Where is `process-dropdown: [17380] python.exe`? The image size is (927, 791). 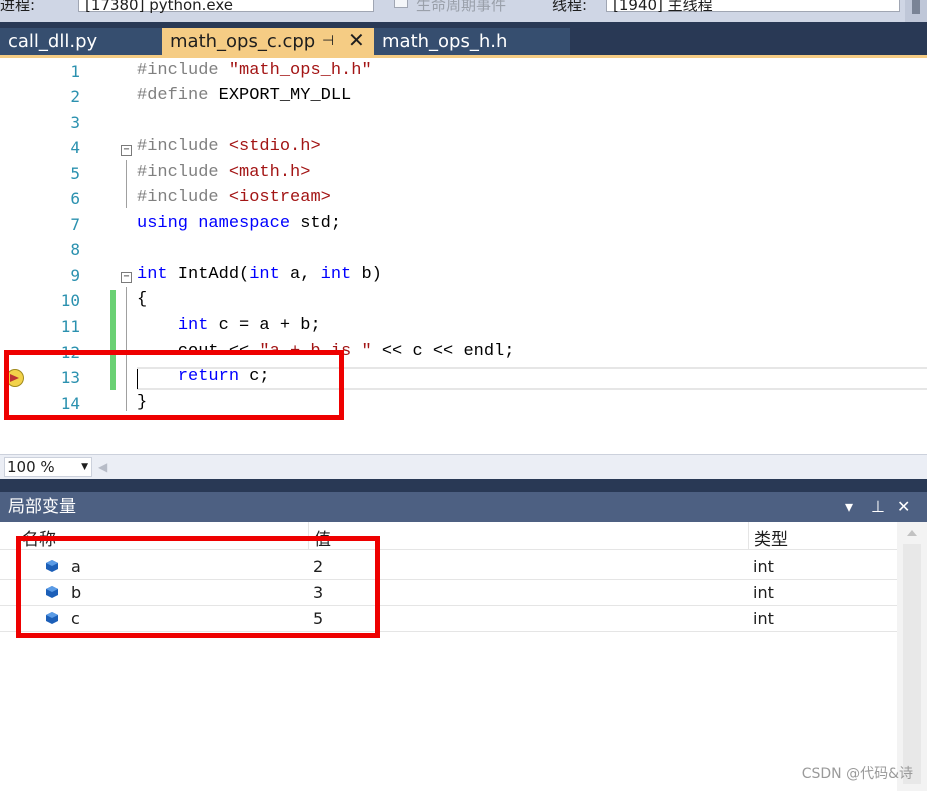
process-dropdown: [17380] python.exe is located at coordinates (226, 7).